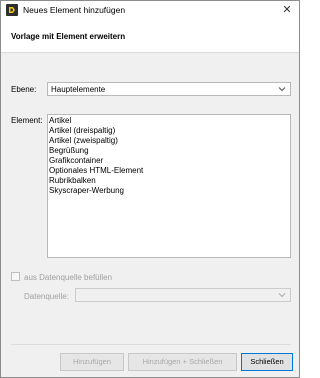 This screenshot has width=320, height=378. What do you see at coordinates (169, 151) in the screenshot?
I see `list-item: Begrüßung` at bounding box center [169, 151].